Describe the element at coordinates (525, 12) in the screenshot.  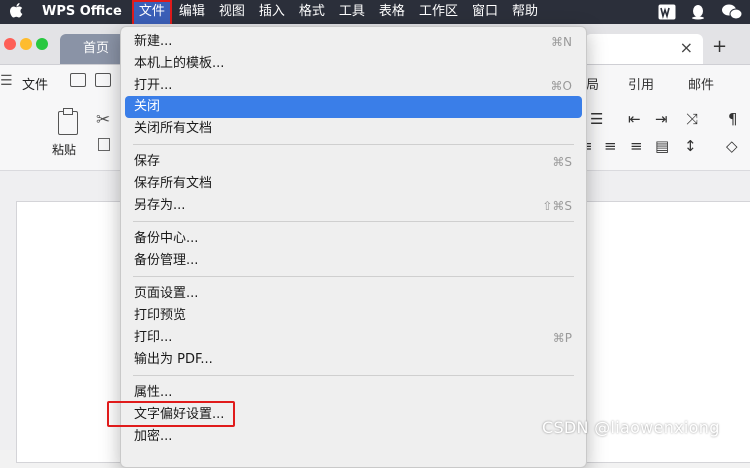
I see `menu-help: 帮助` at that location.